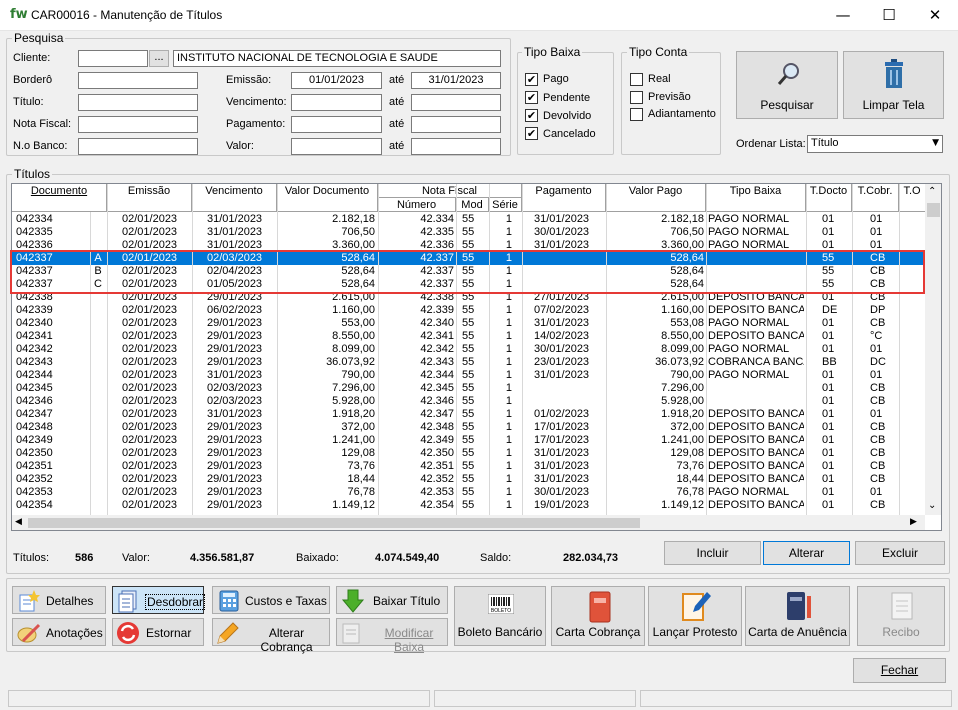 The image size is (958, 710). What do you see at coordinates (531, 97) in the screenshot?
I see `pendente-checkbox: ✔` at bounding box center [531, 97].